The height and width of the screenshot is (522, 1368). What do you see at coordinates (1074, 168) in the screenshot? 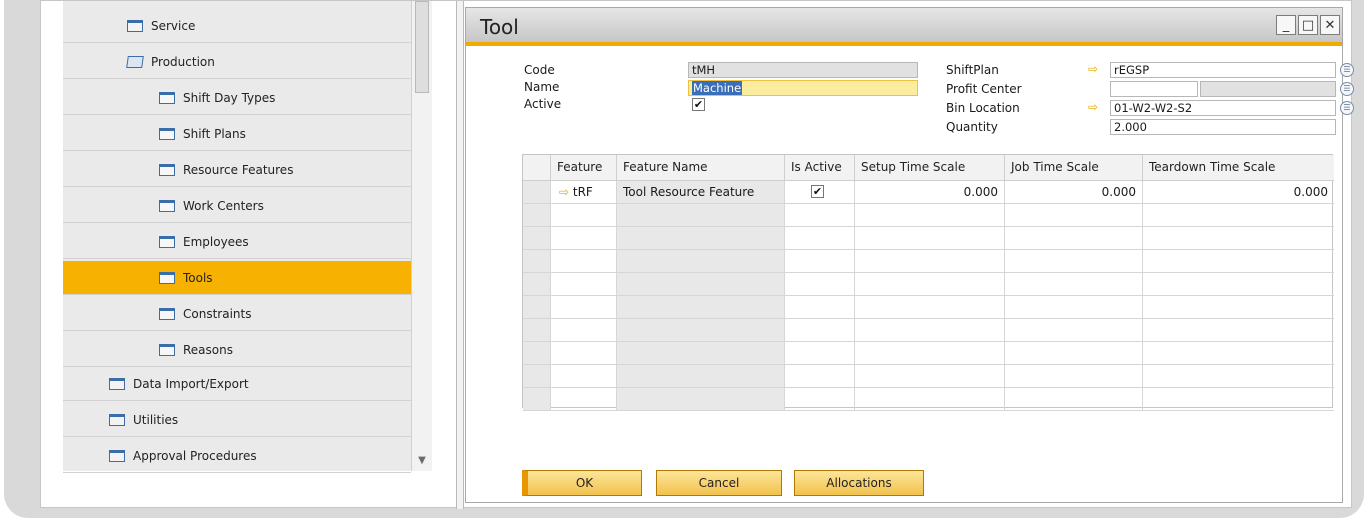
I see `grid-header-job-time-scale: Job Time Scale` at bounding box center [1074, 168].